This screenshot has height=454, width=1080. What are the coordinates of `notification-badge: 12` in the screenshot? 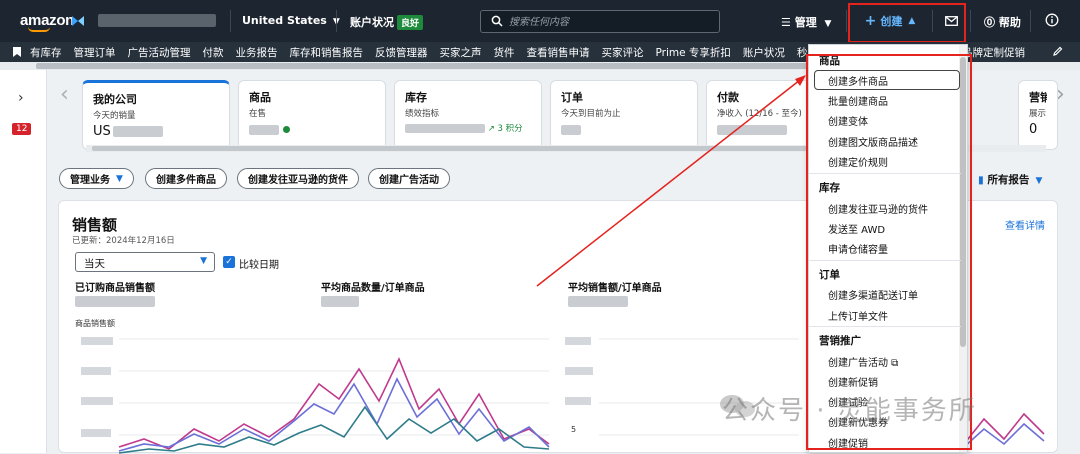 It's located at (22, 129).